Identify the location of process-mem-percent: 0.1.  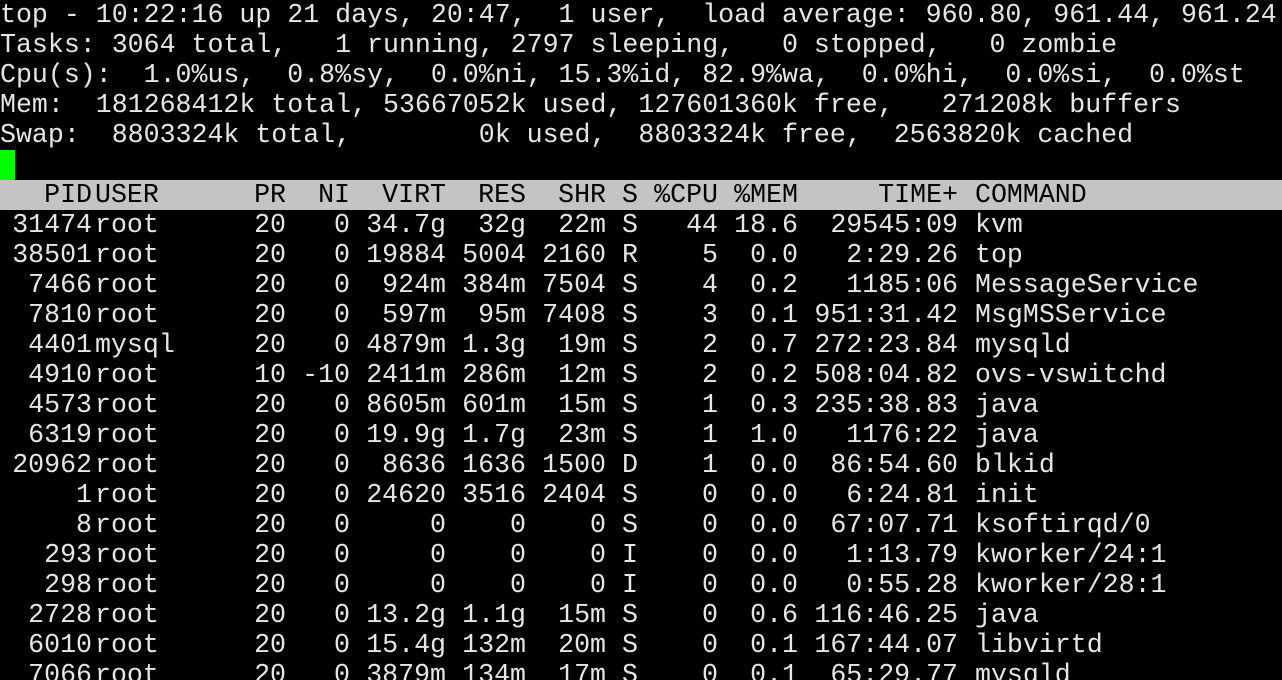
(774, 315).